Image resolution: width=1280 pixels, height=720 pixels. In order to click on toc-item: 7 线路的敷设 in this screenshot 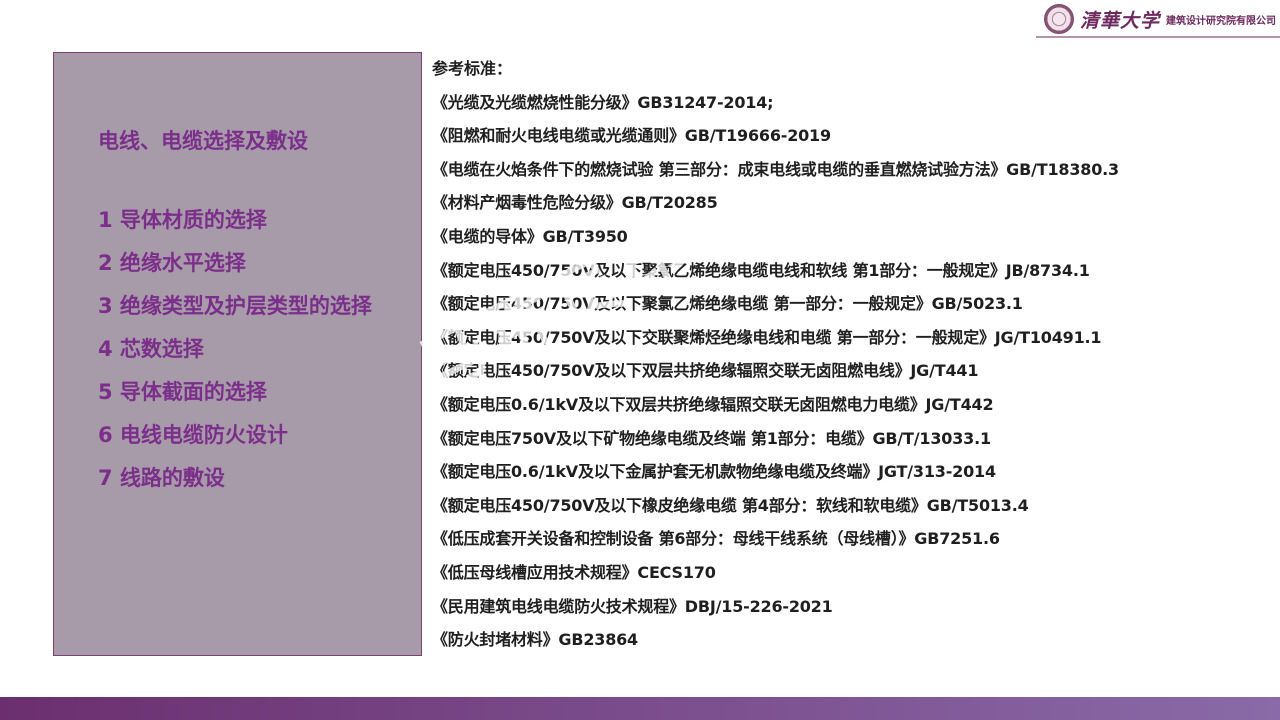, I will do `click(161, 478)`.